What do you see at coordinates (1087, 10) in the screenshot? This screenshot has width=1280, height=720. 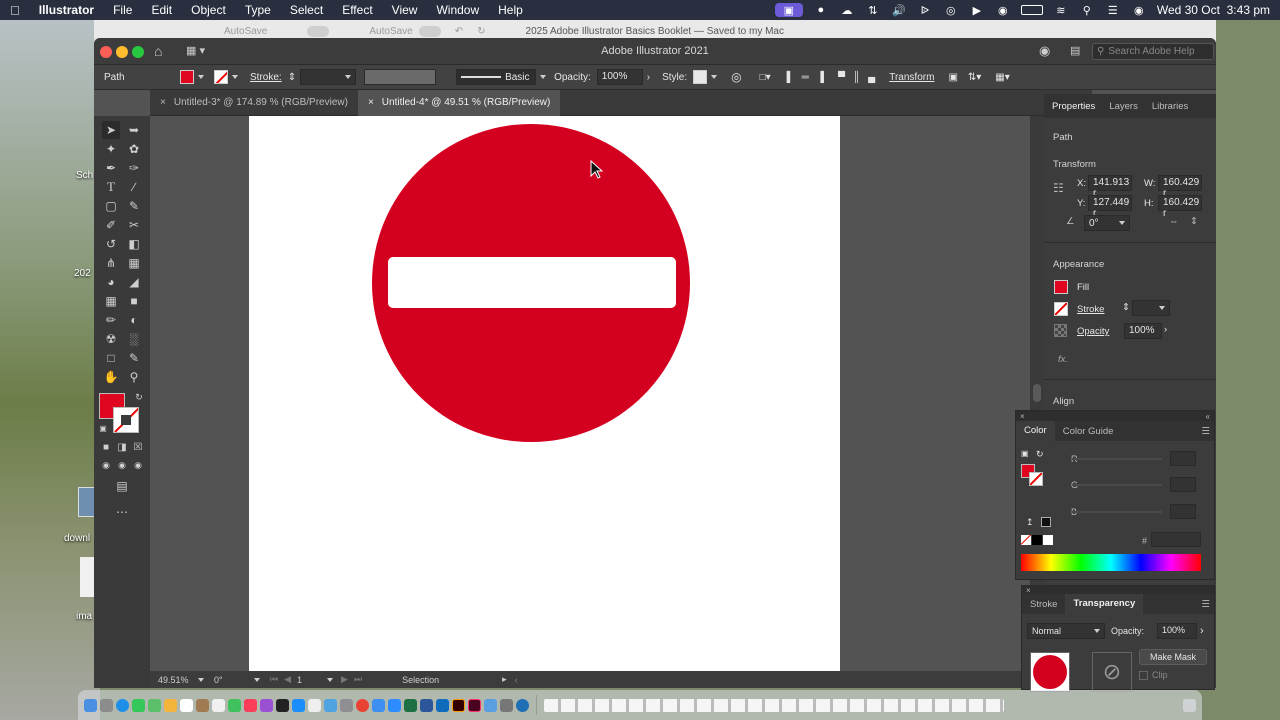 I see `spotlight-search-icon: ⚲` at bounding box center [1087, 10].